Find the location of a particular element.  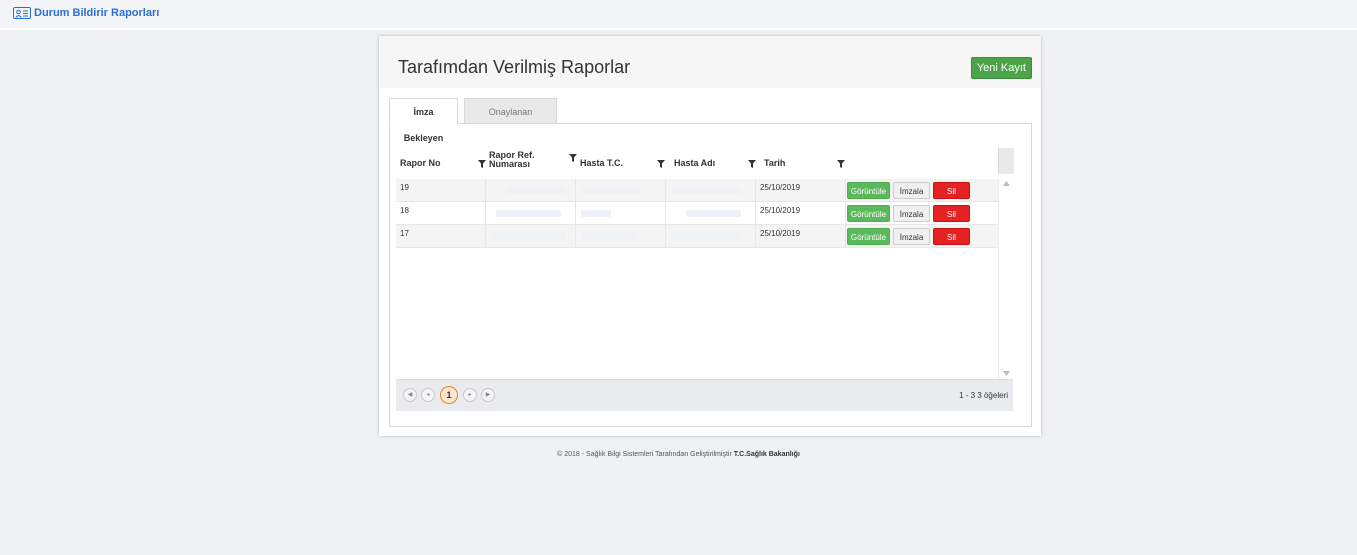

scroll-down-icon is located at coordinates (1006, 373).